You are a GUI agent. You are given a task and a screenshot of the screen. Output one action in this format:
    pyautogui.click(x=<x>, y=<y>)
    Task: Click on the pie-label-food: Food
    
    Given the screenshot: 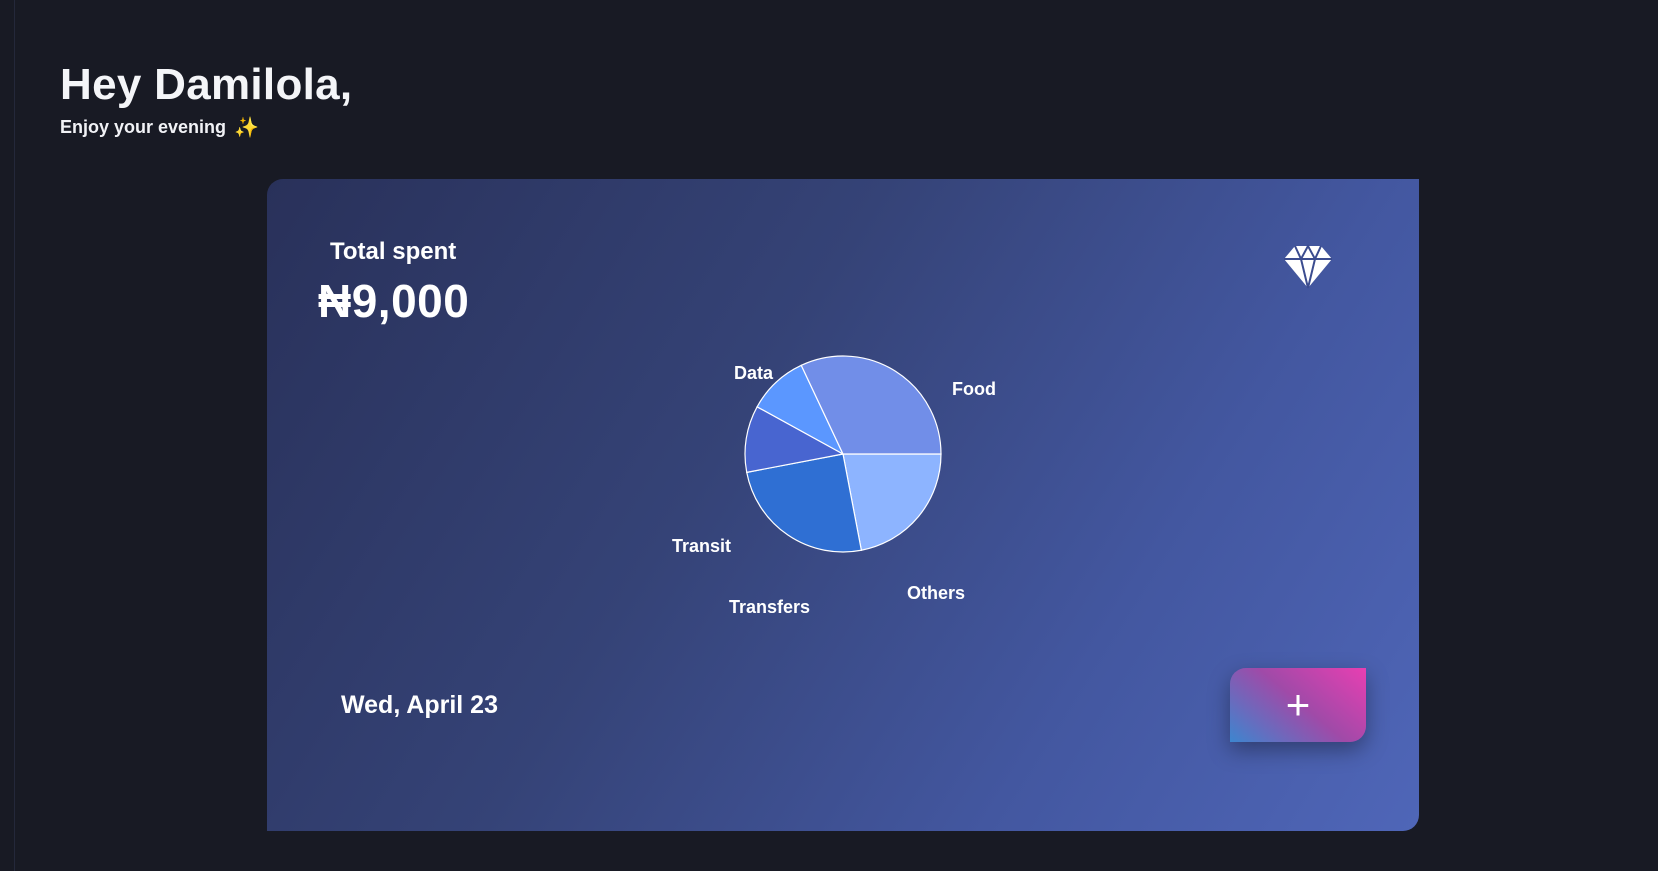 What is the action you would take?
    pyautogui.click(x=974, y=389)
    